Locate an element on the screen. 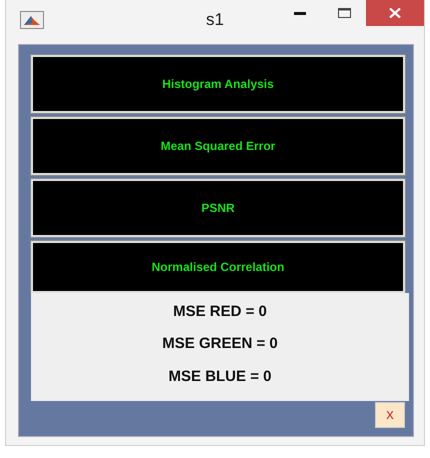 This screenshot has width=430, height=458. close-icon is located at coordinates (395, 13).